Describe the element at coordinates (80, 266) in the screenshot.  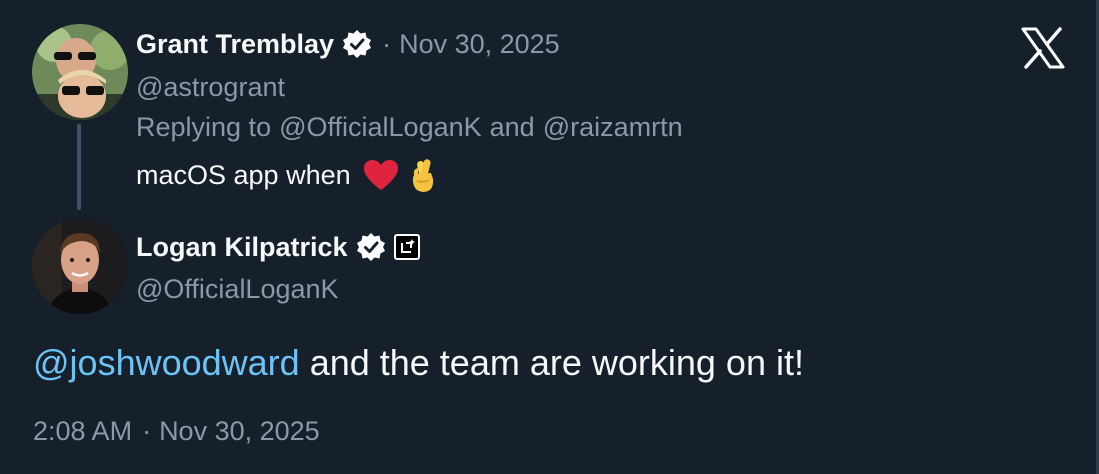
I see `avatar-logan` at that location.